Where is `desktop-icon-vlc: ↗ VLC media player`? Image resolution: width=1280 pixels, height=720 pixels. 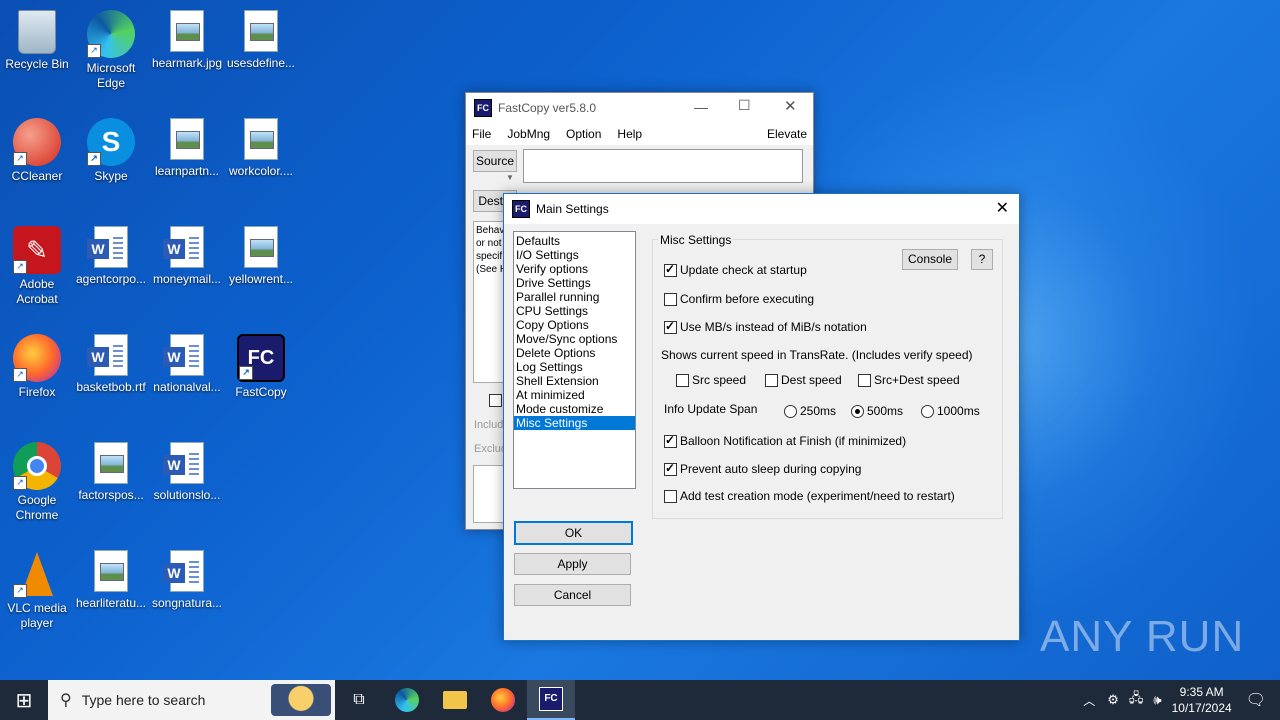
desktop-icon-vlc: ↗ VLC media player is located at coordinates (37, 588).